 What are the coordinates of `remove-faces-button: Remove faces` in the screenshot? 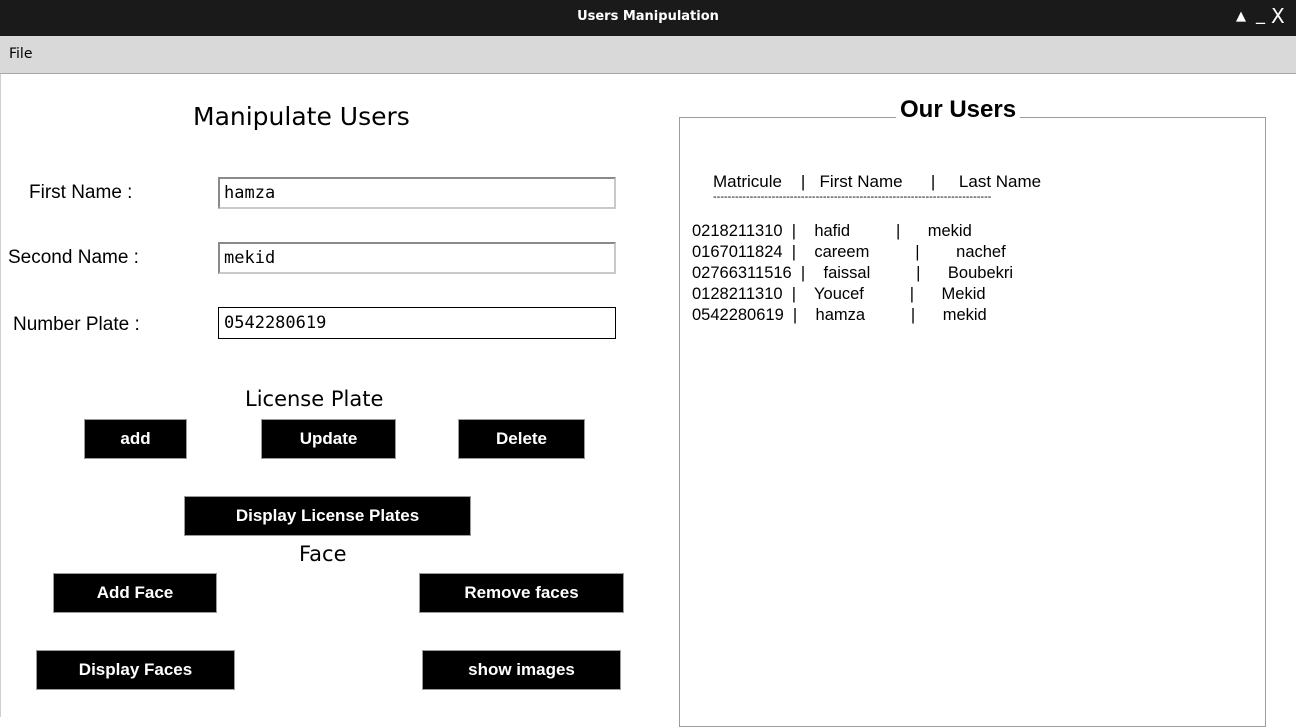 It's located at (521, 593).